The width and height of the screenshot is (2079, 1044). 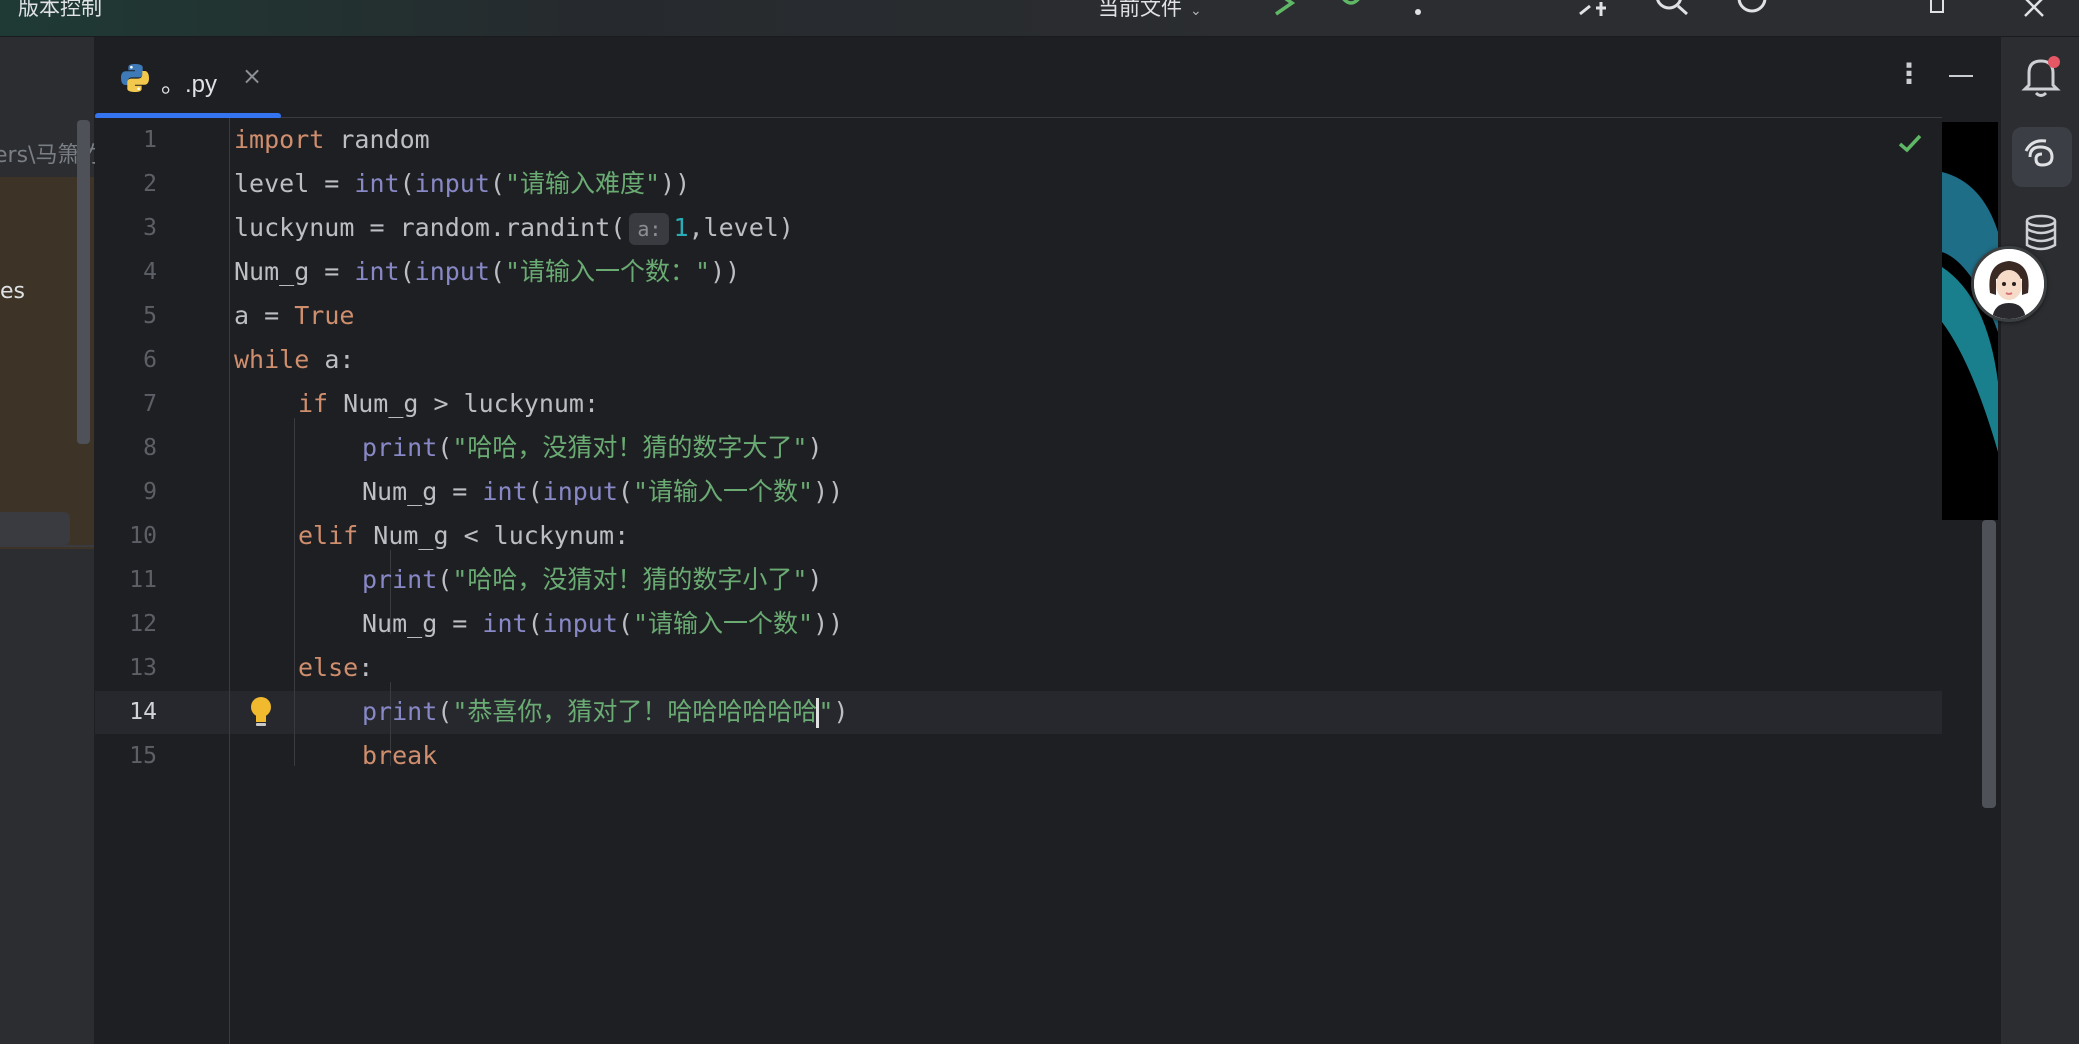 I want to click on python-file-icon, so click(x=135, y=78).